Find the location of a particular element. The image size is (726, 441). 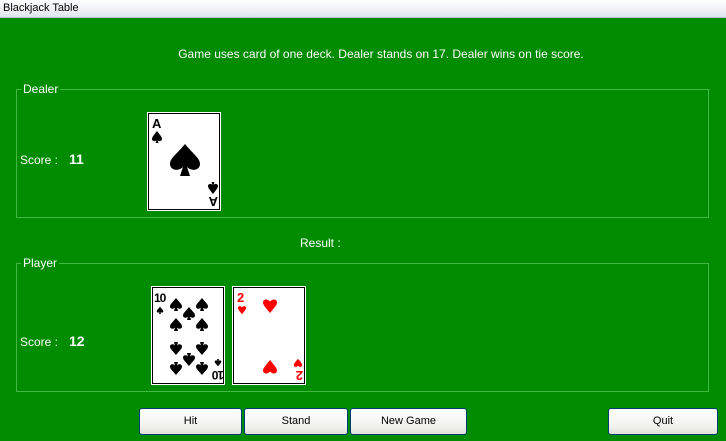

dealer-score-value: 11 is located at coordinates (76, 159).